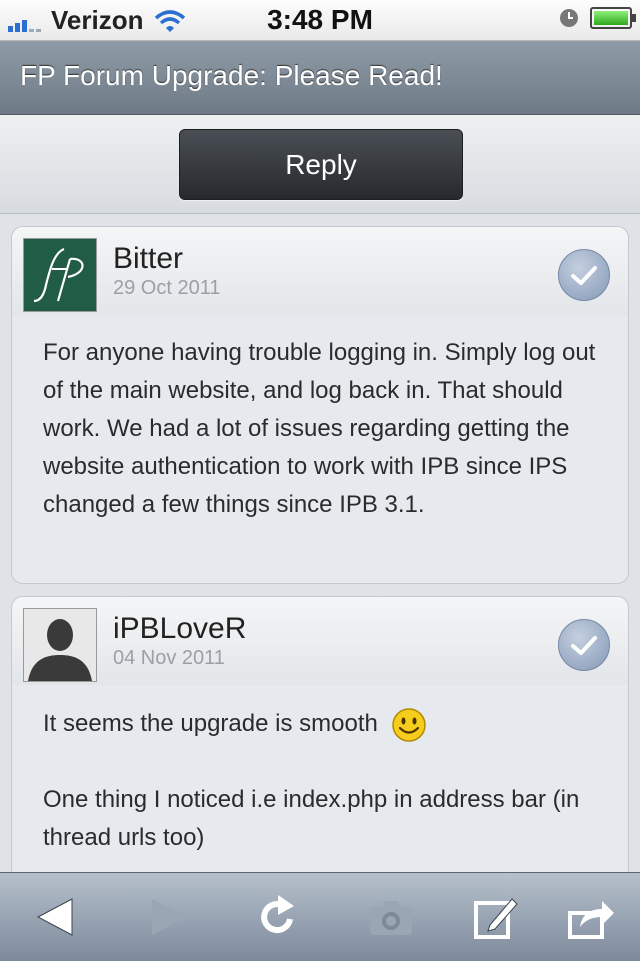 This screenshot has height=961, width=640. I want to click on reply-button: Reply, so click(321, 164).